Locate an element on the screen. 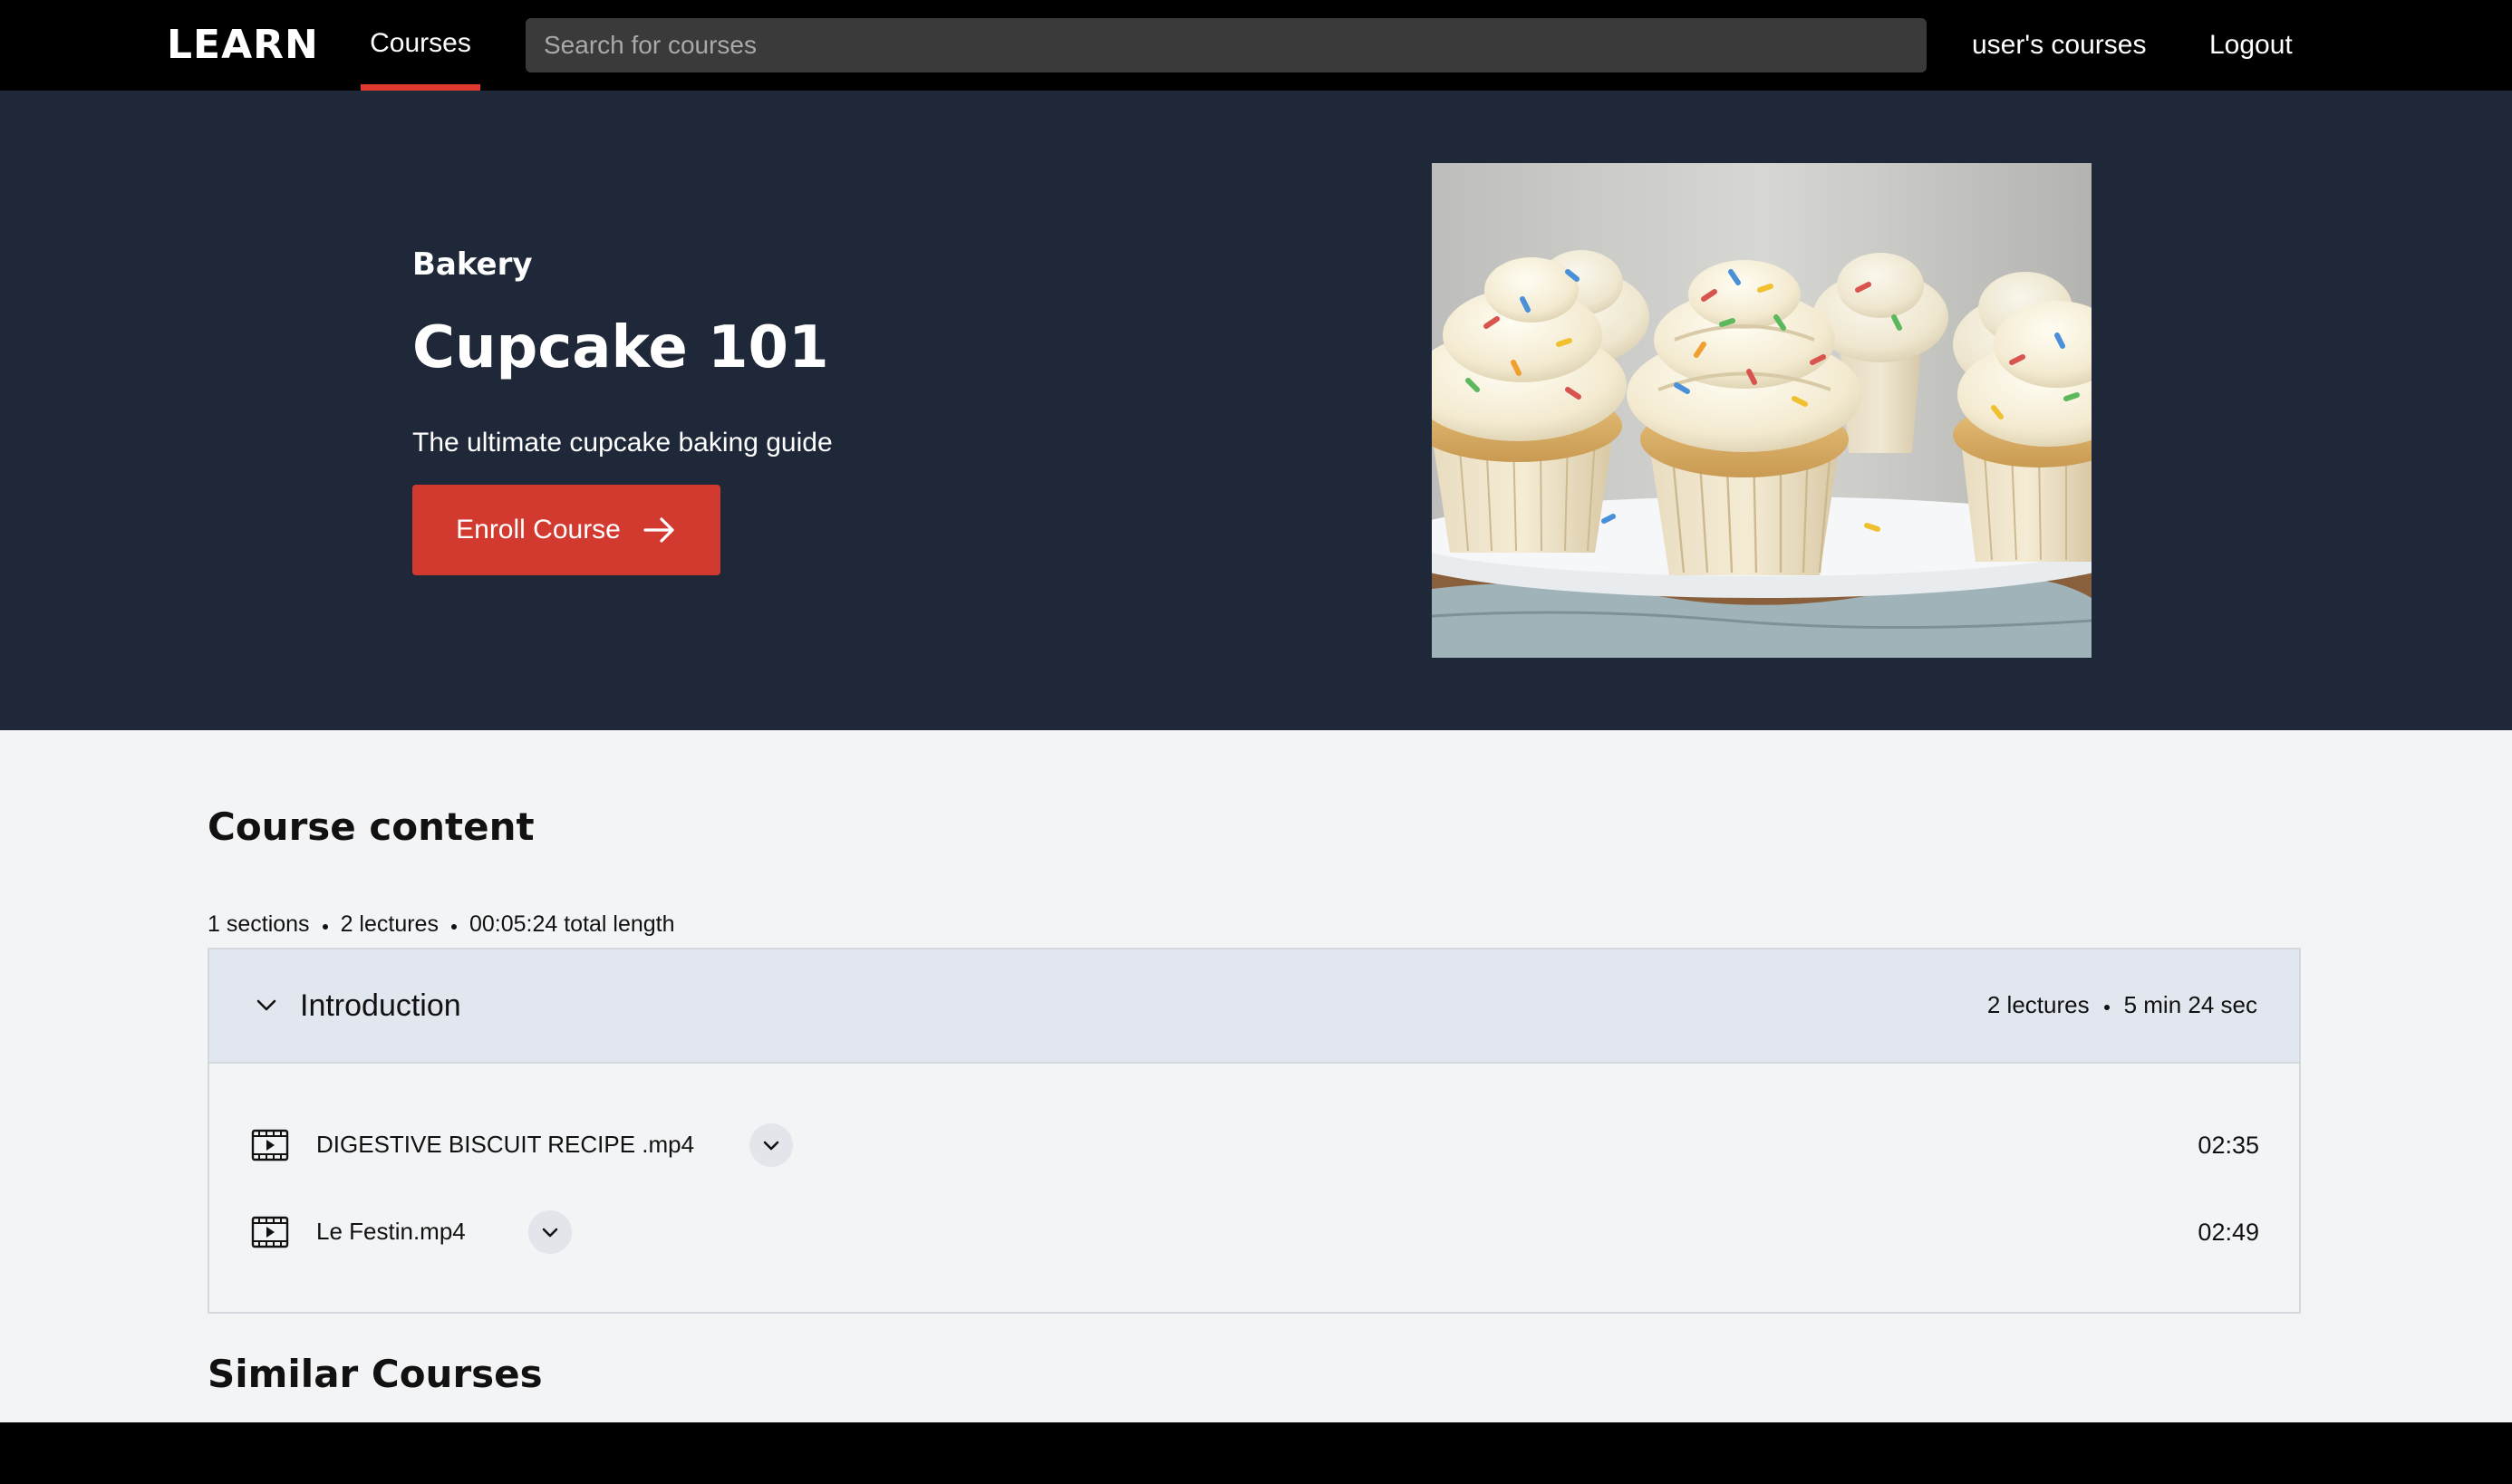 This screenshot has width=2512, height=1484. nav-courses-link: Courses is located at coordinates (421, 46).